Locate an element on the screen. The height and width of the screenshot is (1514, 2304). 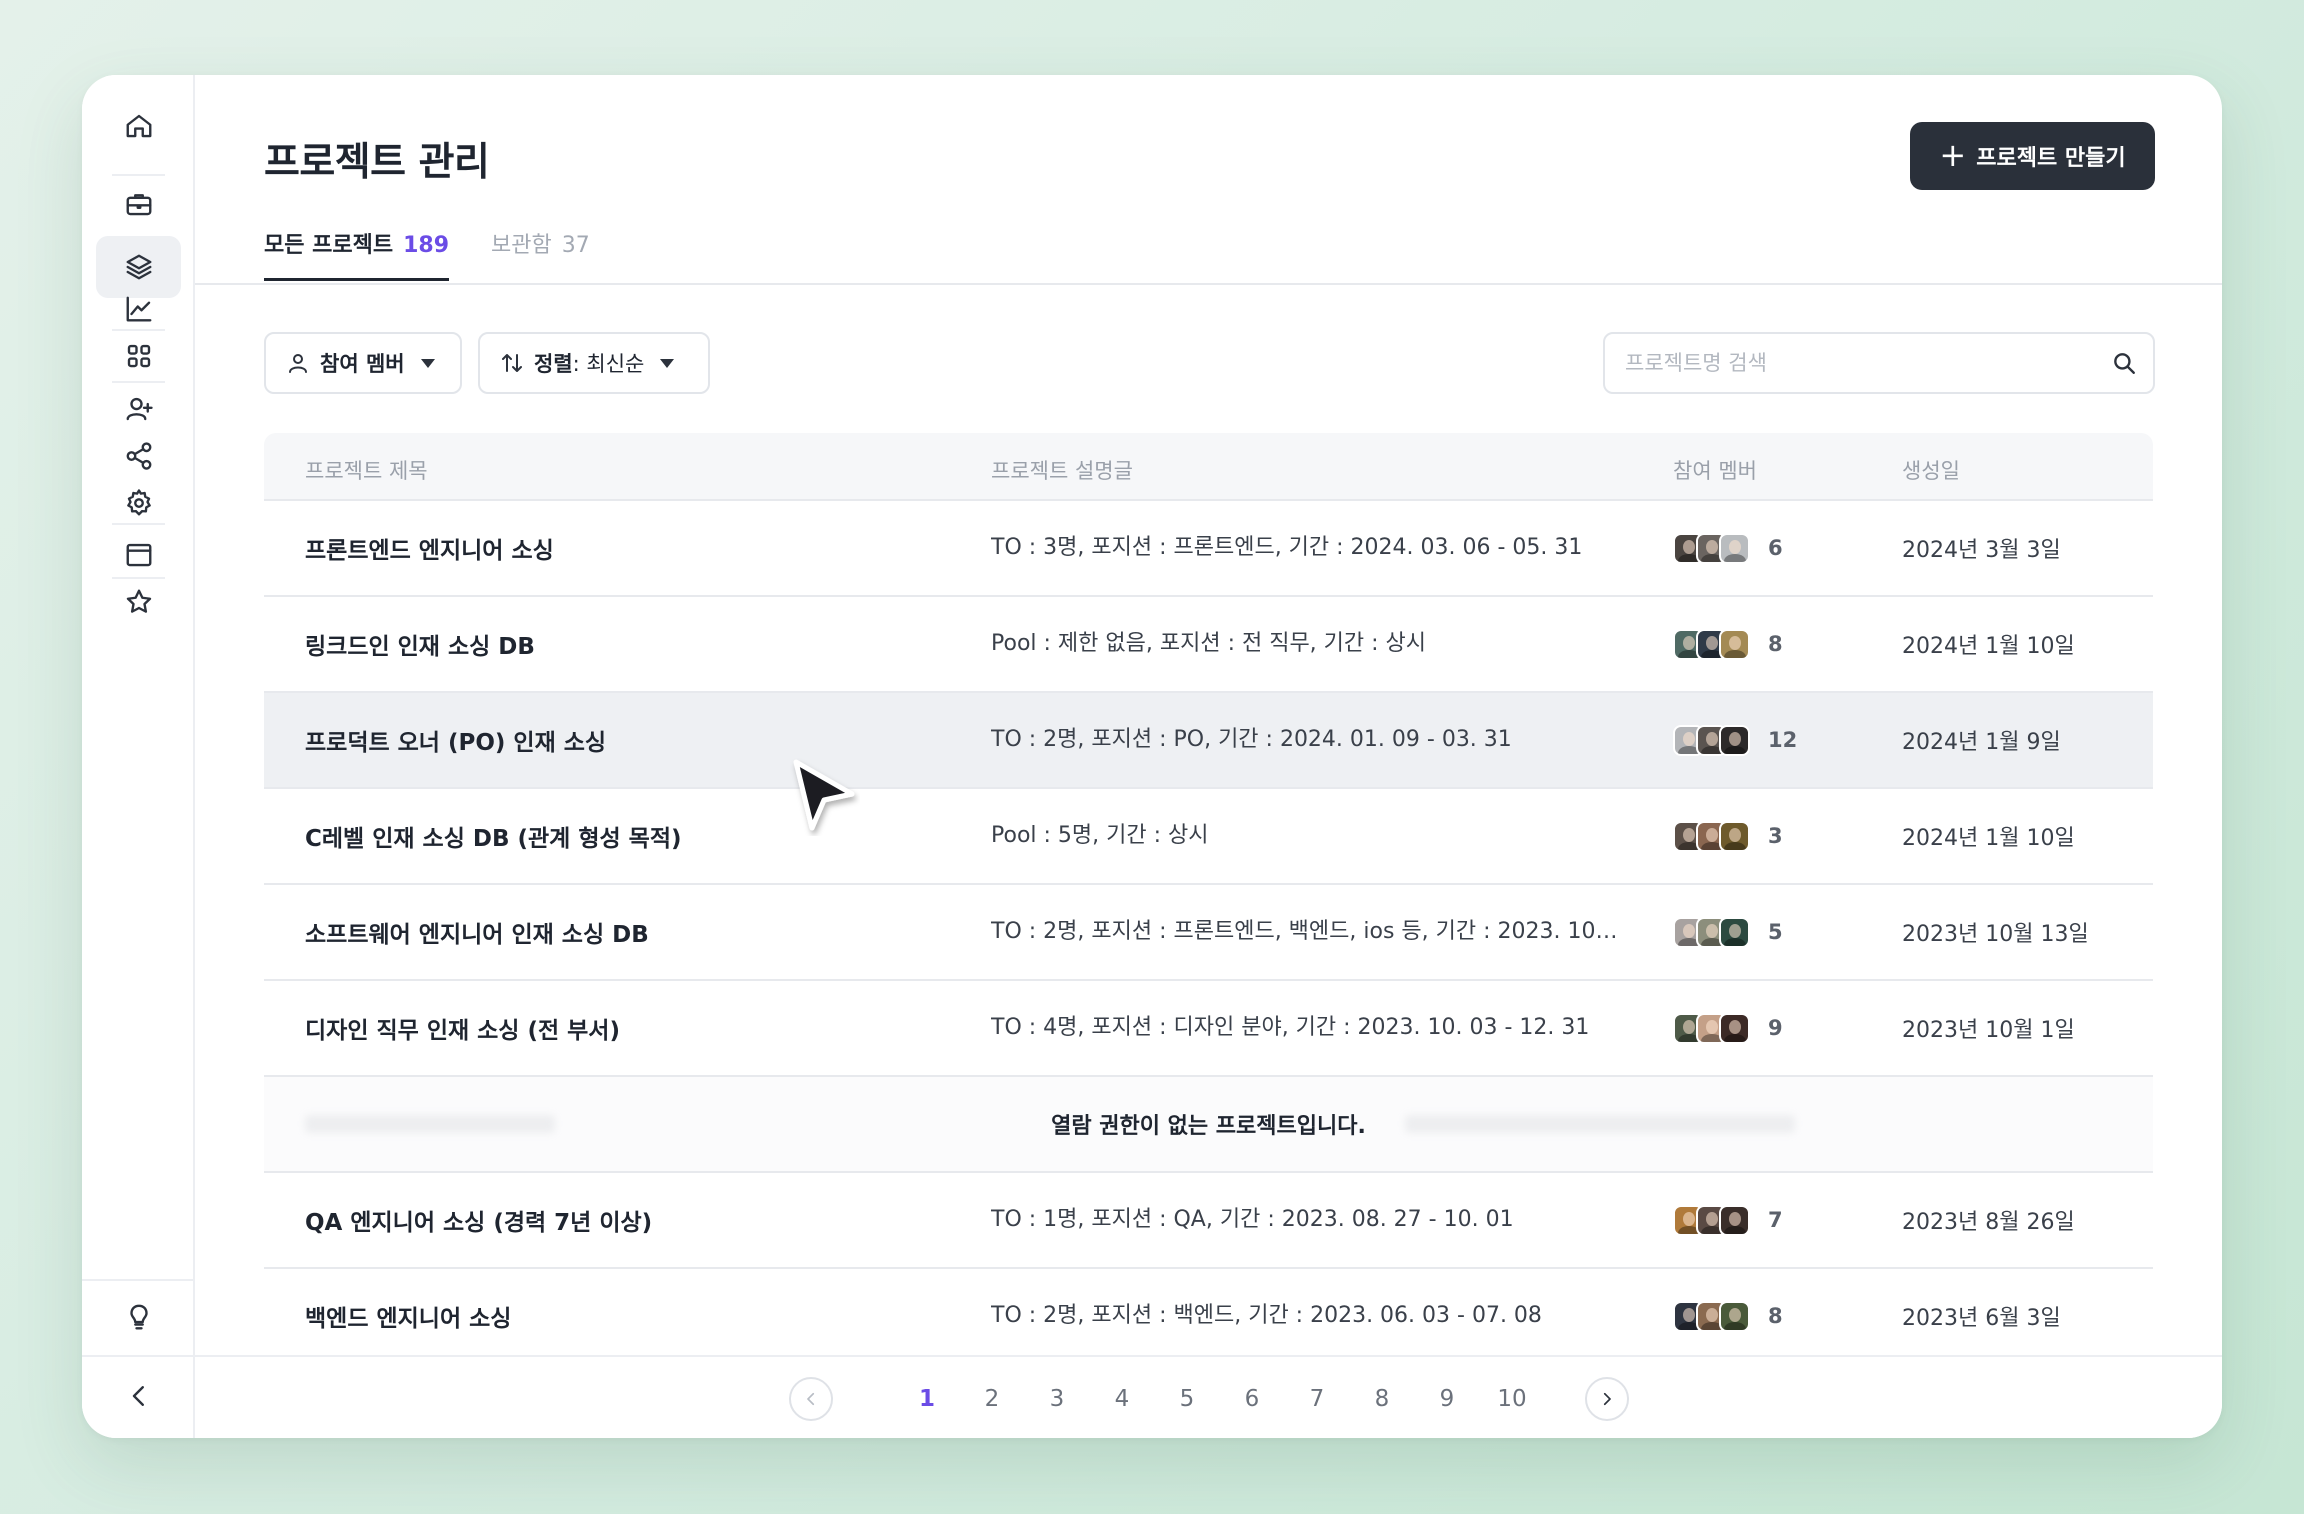
sidebar-item-tips is located at coordinates (138, 1317).